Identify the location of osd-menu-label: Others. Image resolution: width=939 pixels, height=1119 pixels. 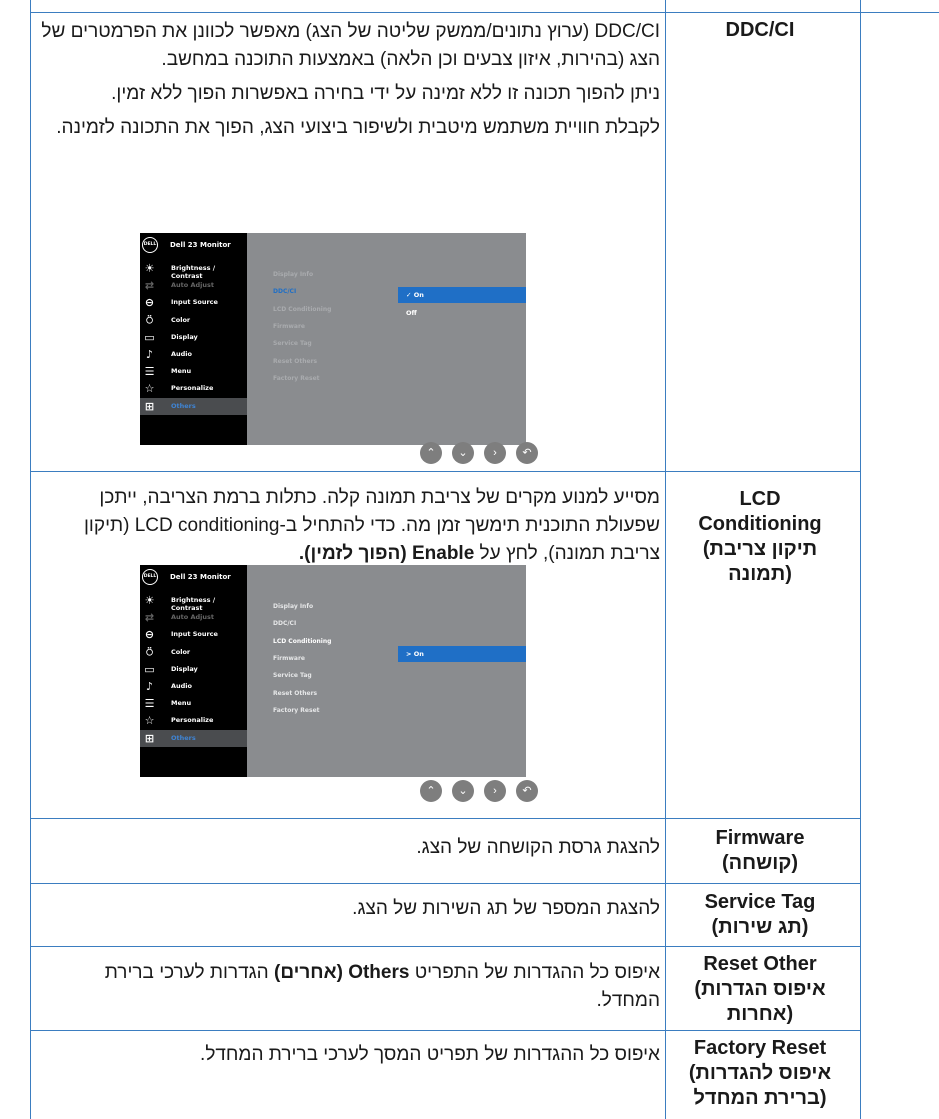
(183, 405).